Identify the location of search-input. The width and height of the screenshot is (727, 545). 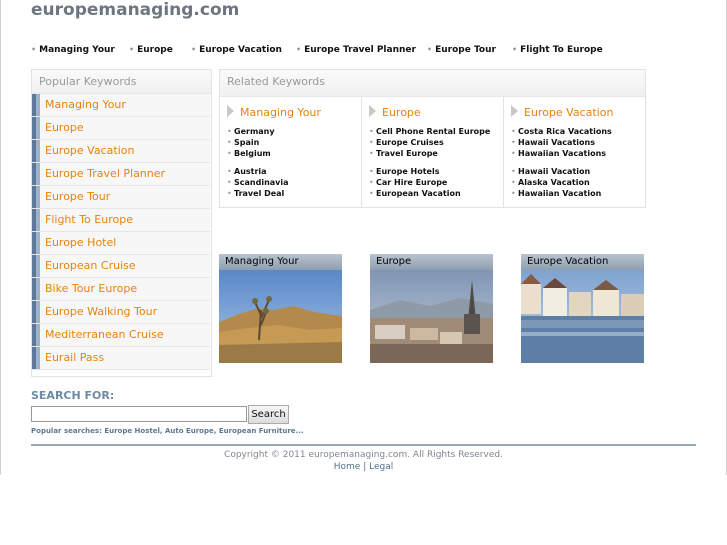
(139, 414).